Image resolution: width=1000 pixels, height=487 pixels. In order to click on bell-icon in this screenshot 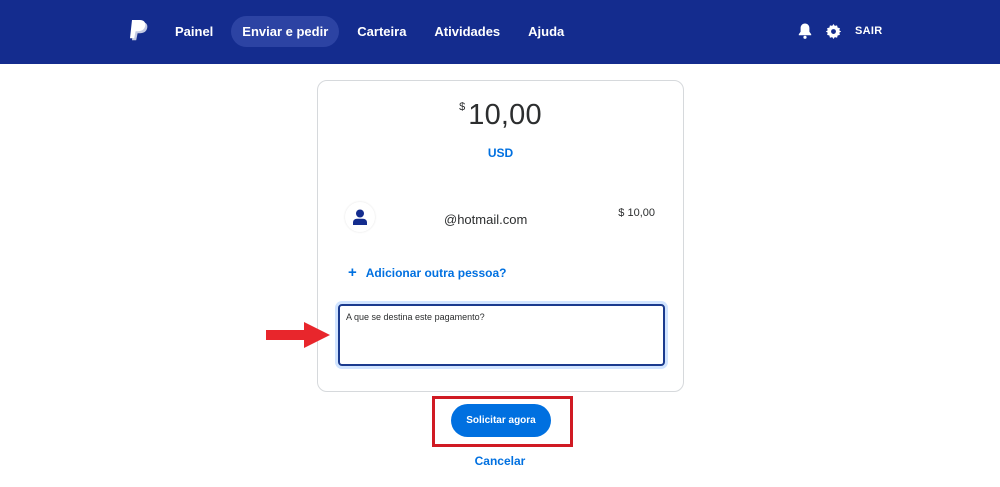, I will do `click(805, 31)`.